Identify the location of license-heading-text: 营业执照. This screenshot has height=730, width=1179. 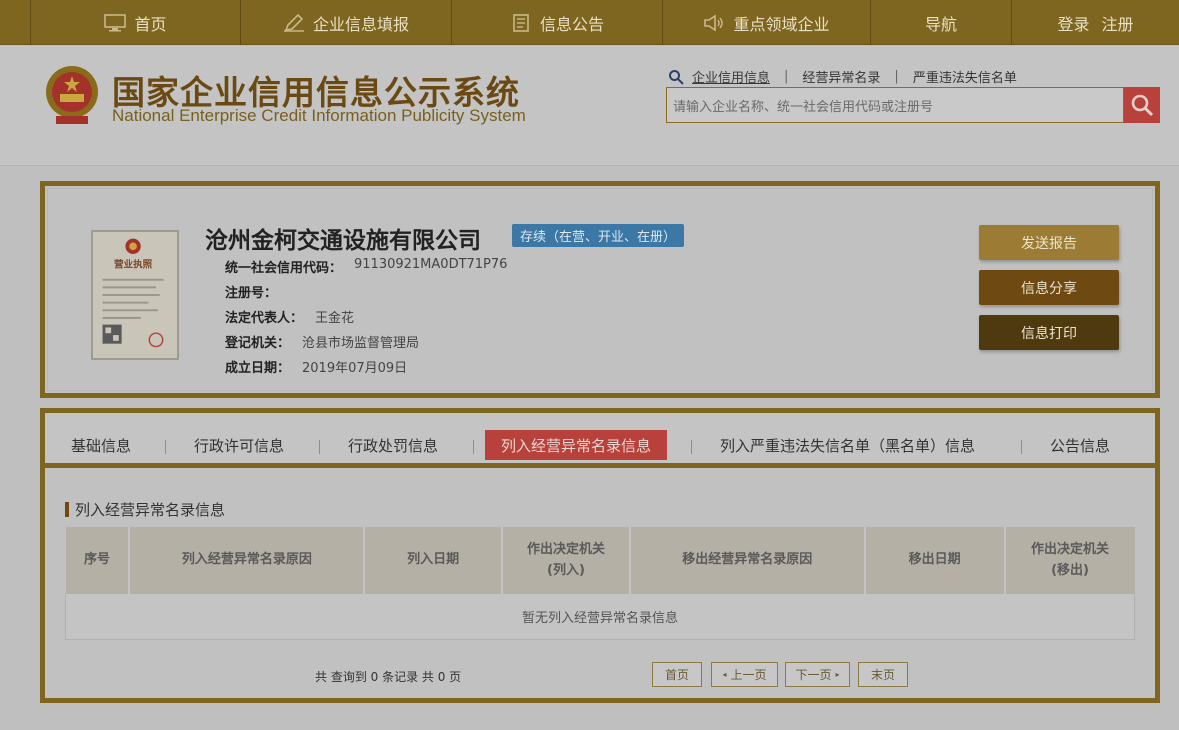
(133, 264).